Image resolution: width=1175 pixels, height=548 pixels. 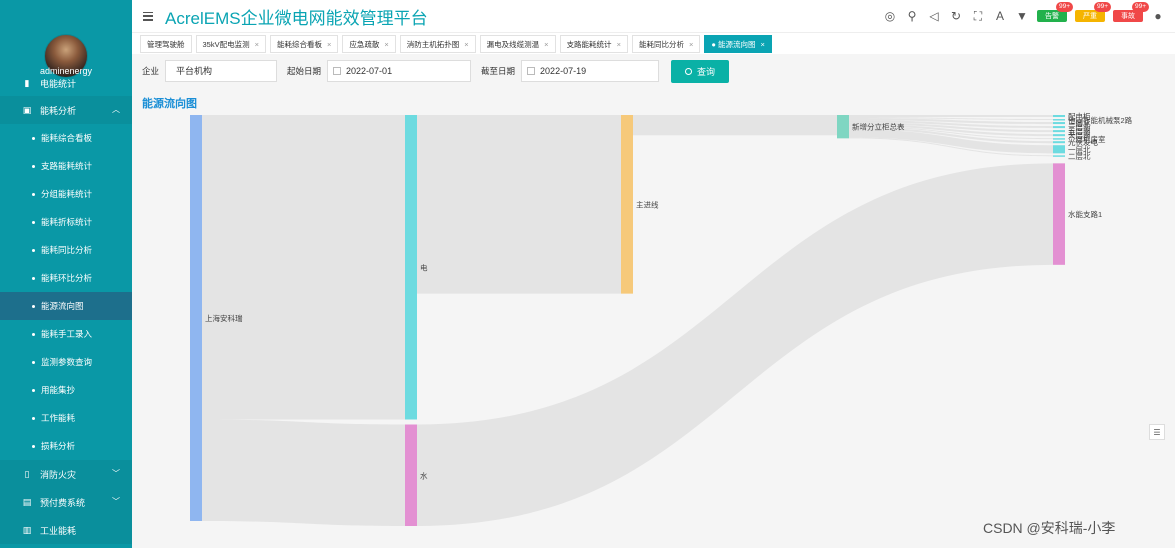 What do you see at coordinates (116, 109) in the screenshot?
I see `chevron-up-icon: ︿` at bounding box center [116, 109].